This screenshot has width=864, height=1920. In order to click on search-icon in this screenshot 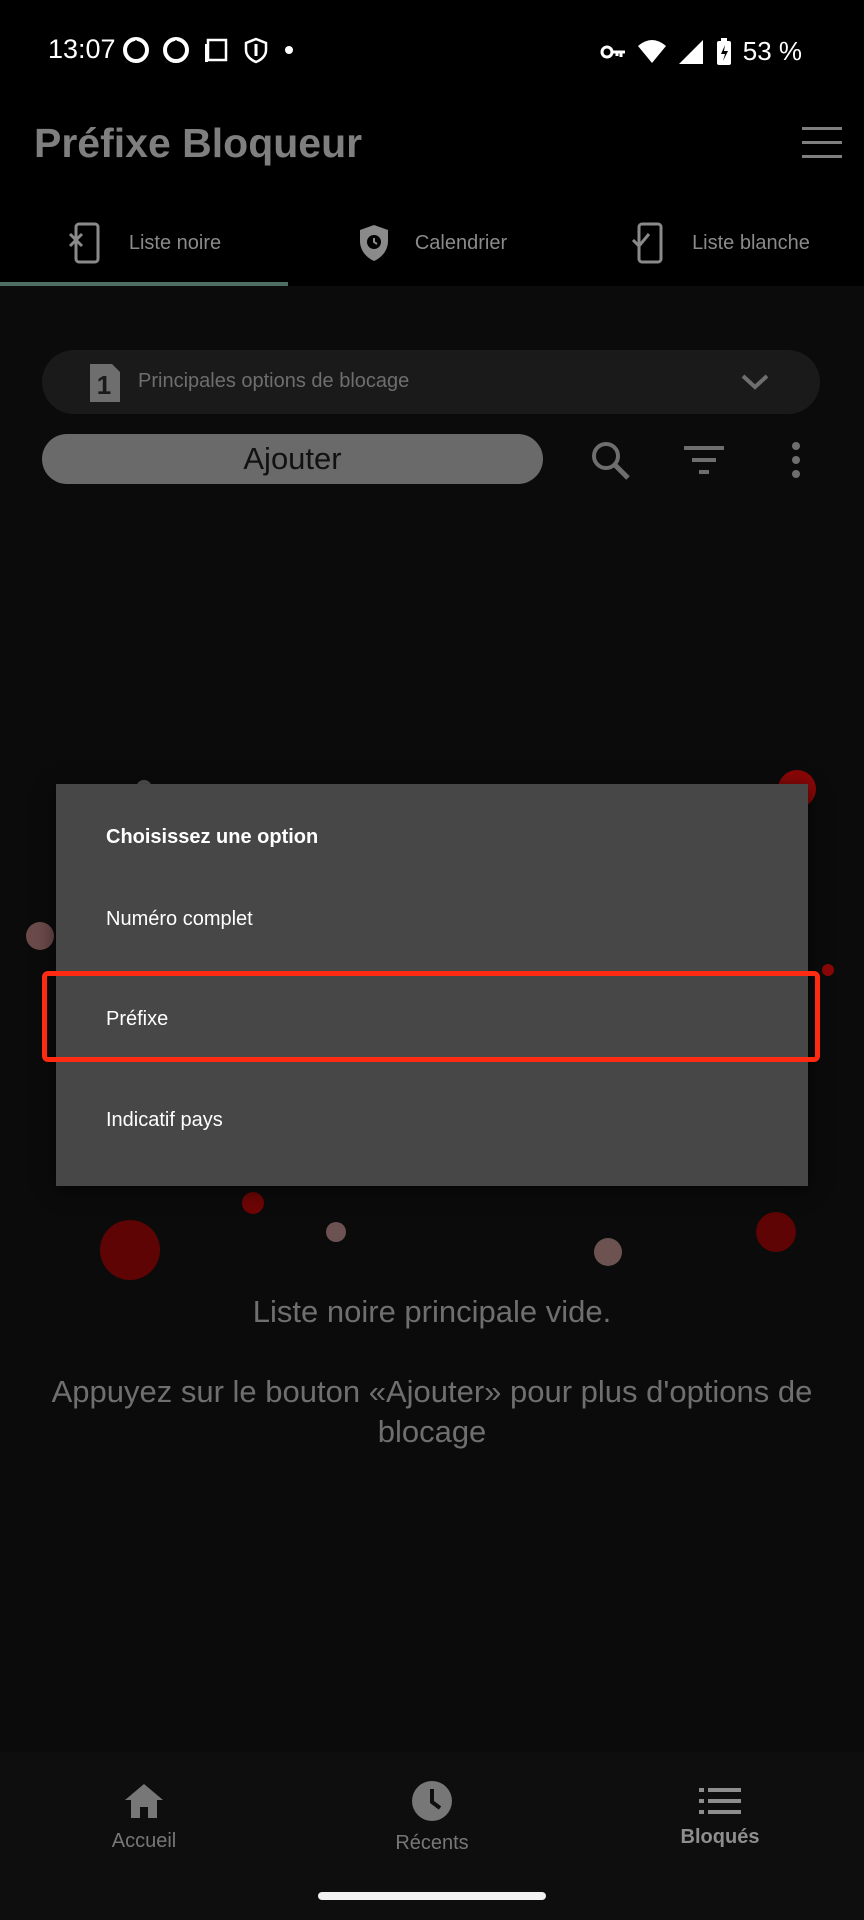, I will do `click(610, 460)`.